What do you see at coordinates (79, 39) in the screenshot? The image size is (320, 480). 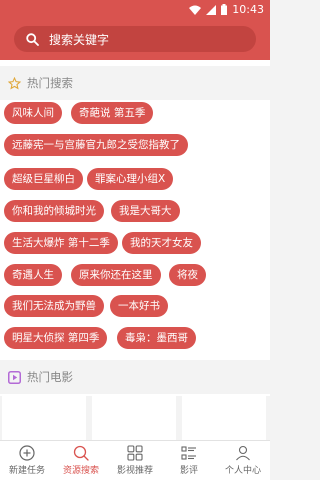 I see `search-placeholder: 搜索关键字` at bounding box center [79, 39].